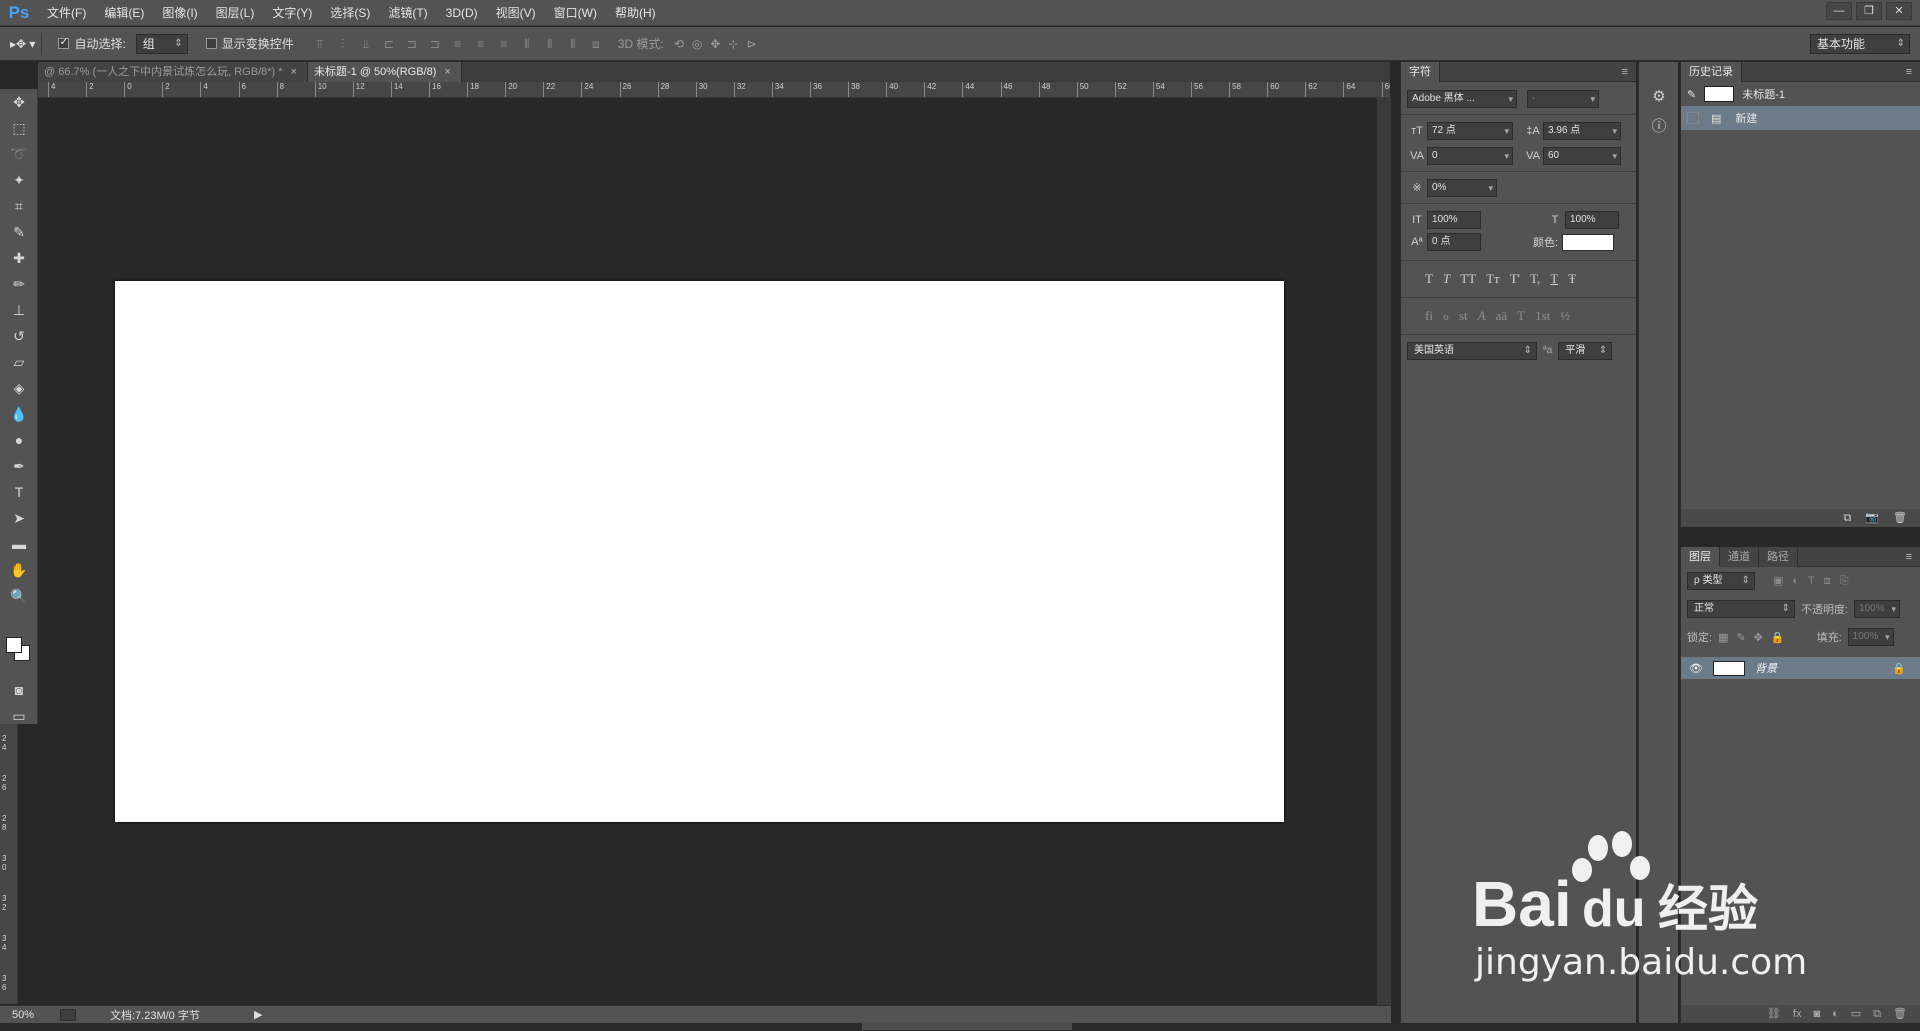 This screenshot has width=1920, height=1031. What do you see at coordinates (19, 154) in the screenshot?
I see `lasso-tool-icon: ➰` at bounding box center [19, 154].